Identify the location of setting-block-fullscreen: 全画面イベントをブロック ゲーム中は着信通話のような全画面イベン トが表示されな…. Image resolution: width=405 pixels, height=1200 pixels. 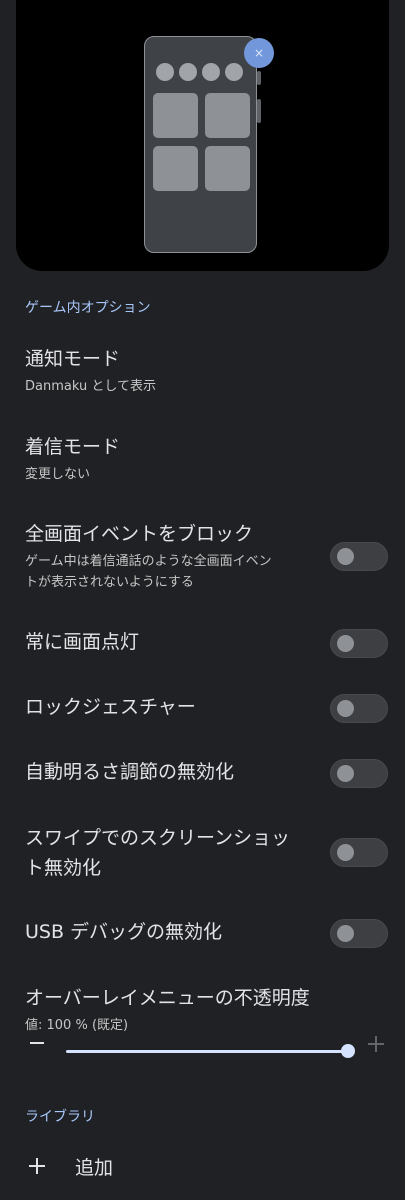
(202, 558).